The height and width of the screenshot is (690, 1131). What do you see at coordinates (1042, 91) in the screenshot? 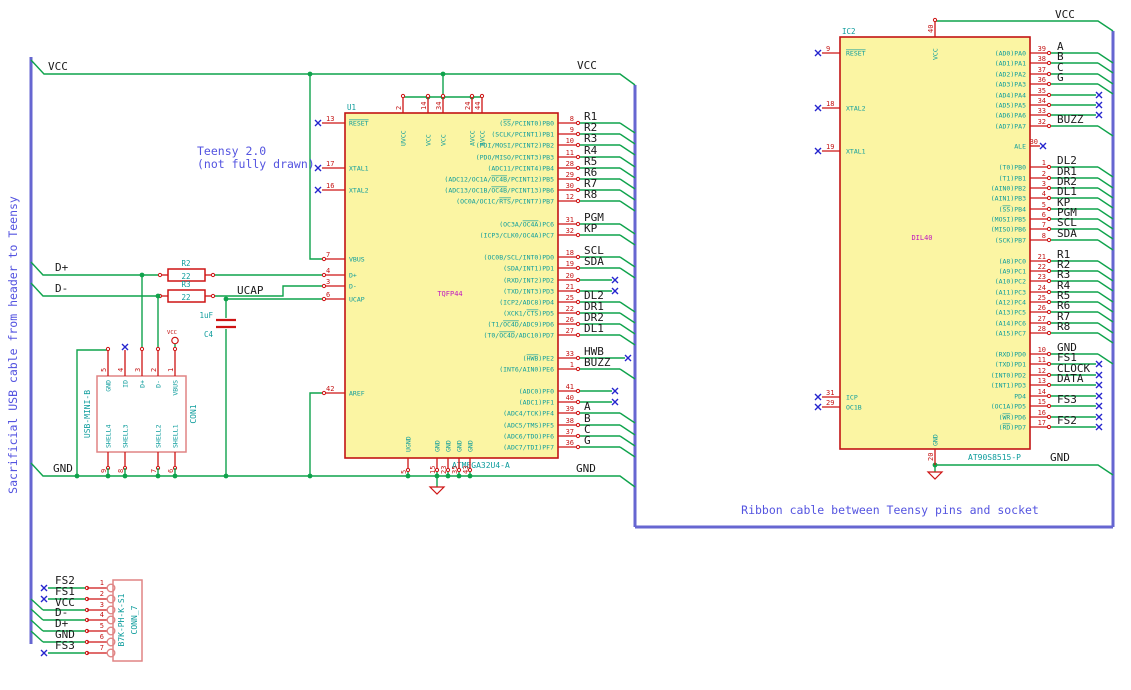
I see `svg-text: 35` at bounding box center [1042, 91].